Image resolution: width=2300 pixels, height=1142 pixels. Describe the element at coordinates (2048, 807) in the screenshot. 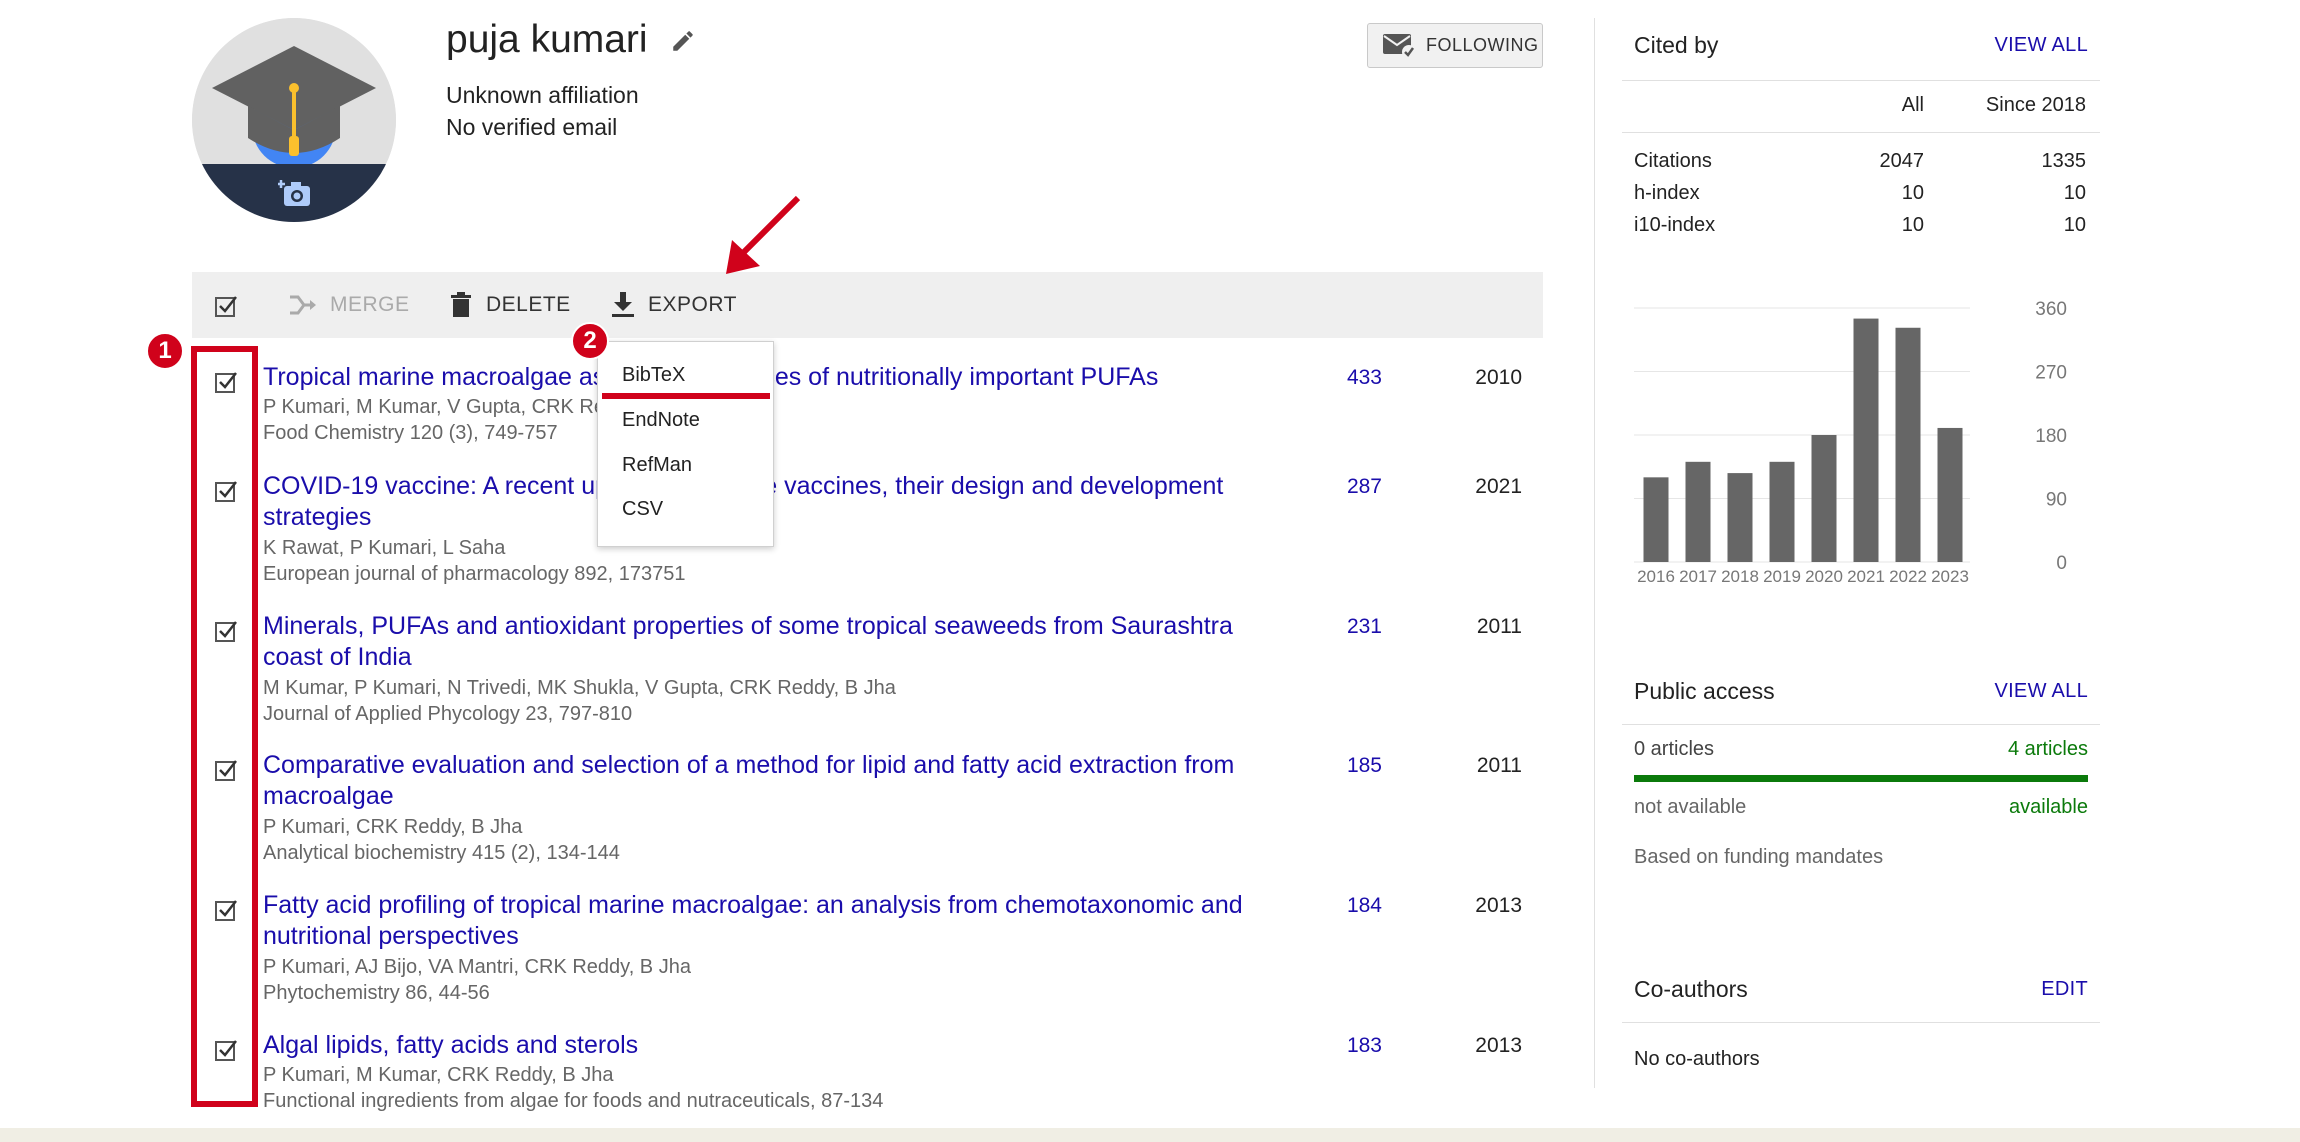

I see `pa-available-label: available` at that location.